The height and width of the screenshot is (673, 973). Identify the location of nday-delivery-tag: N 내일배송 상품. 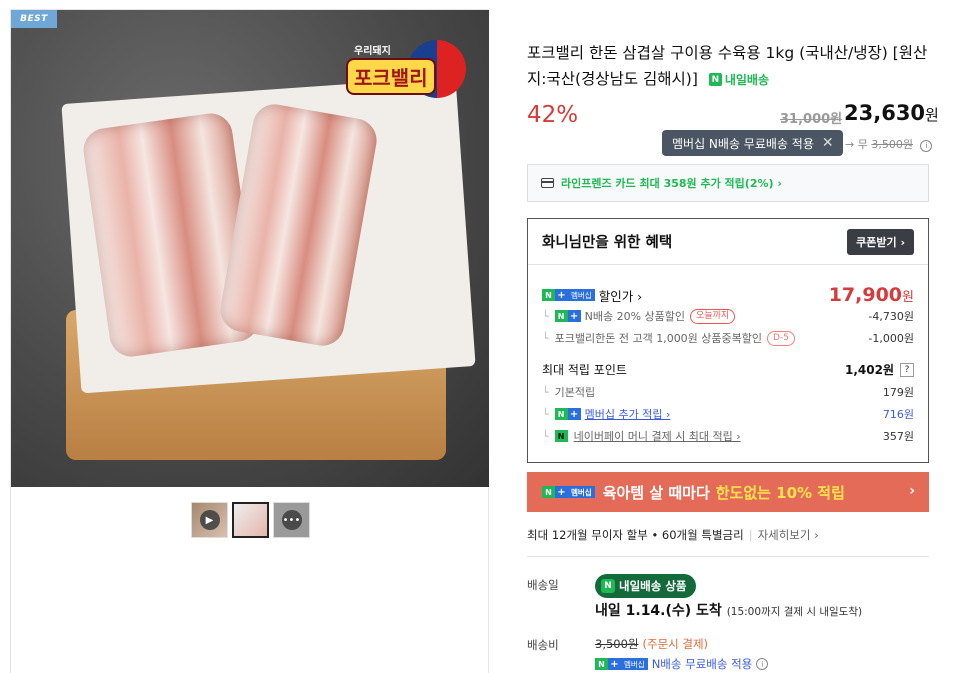
(646, 586).